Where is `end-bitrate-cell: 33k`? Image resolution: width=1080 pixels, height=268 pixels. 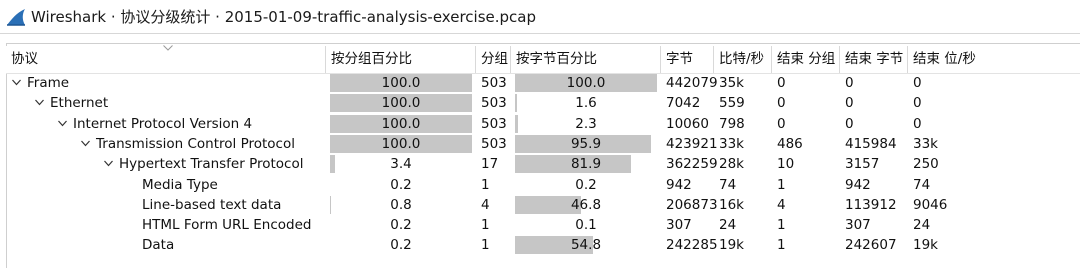
end-bitrate-cell: 33k is located at coordinates (925, 144).